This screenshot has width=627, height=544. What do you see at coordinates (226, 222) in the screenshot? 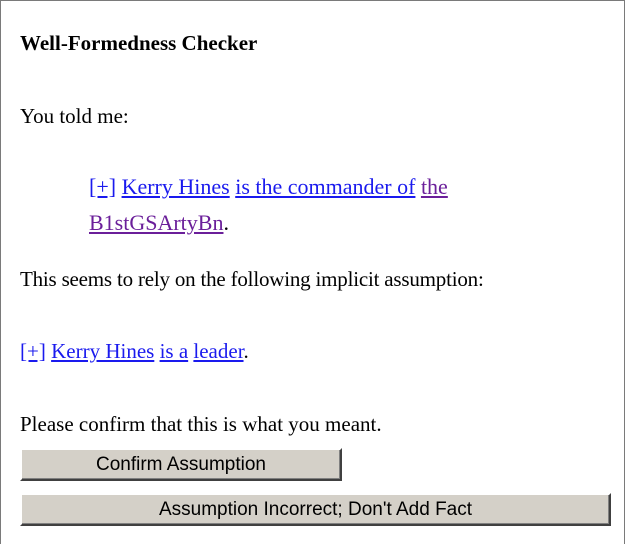
I see `fact-period: .` at bounding box center [226, 222].